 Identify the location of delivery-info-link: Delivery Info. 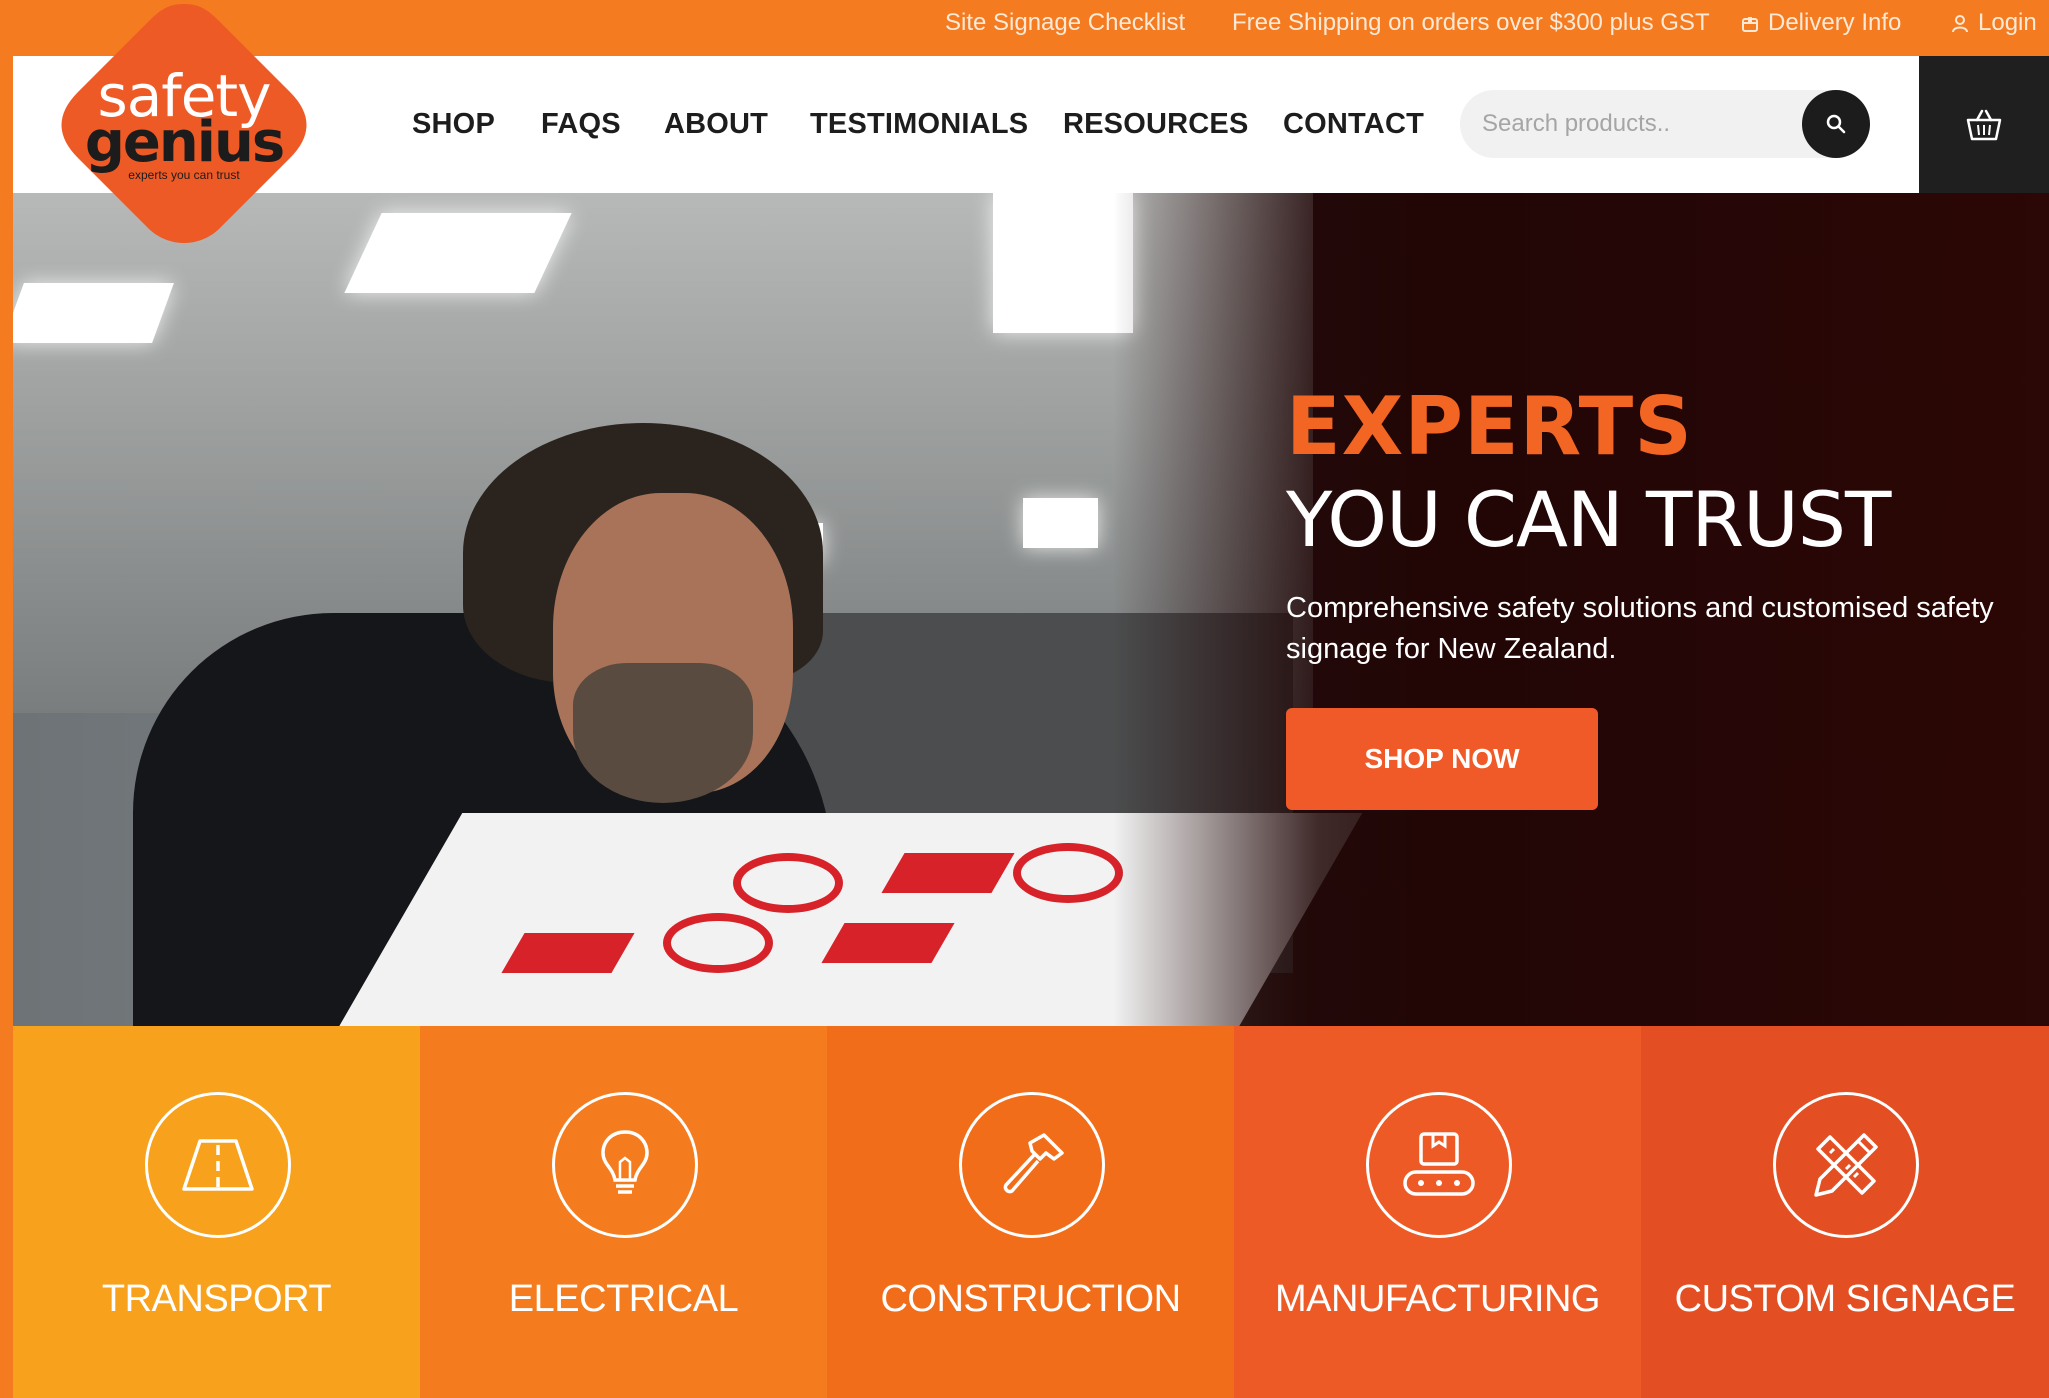
(1820, 23).